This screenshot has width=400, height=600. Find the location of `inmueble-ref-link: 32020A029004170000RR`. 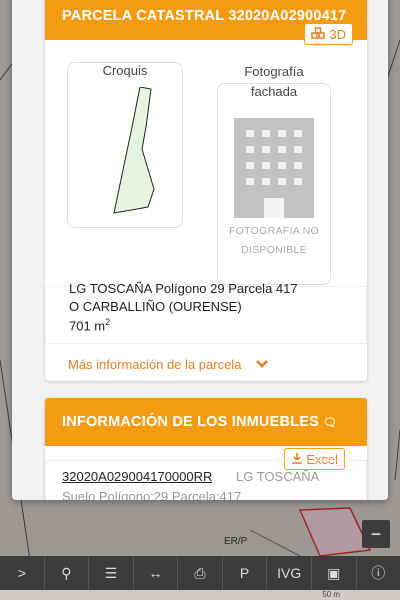

inmueble-ref-link: 32020A029004170000RR is located at coordinates (137, 476).